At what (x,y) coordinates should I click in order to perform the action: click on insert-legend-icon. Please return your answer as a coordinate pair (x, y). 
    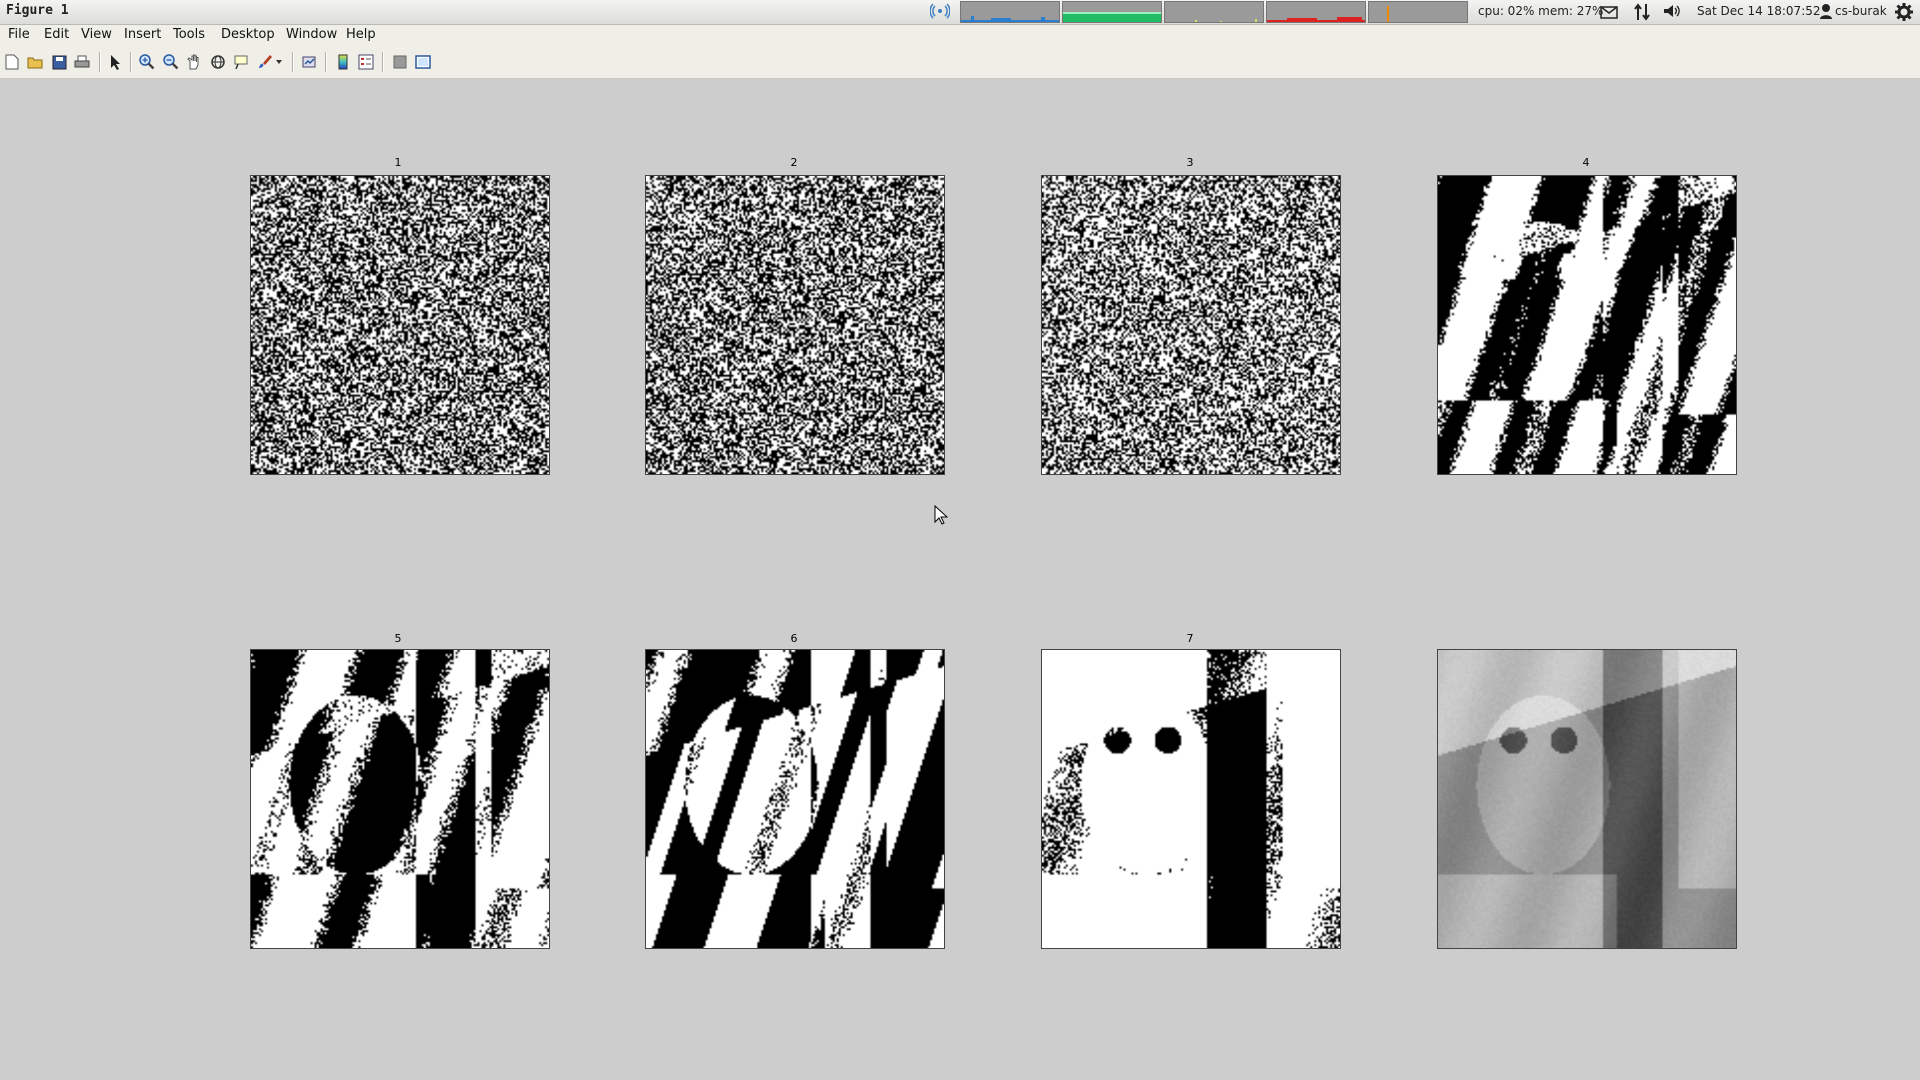
    Looking at the image, I should click on (366, 62).